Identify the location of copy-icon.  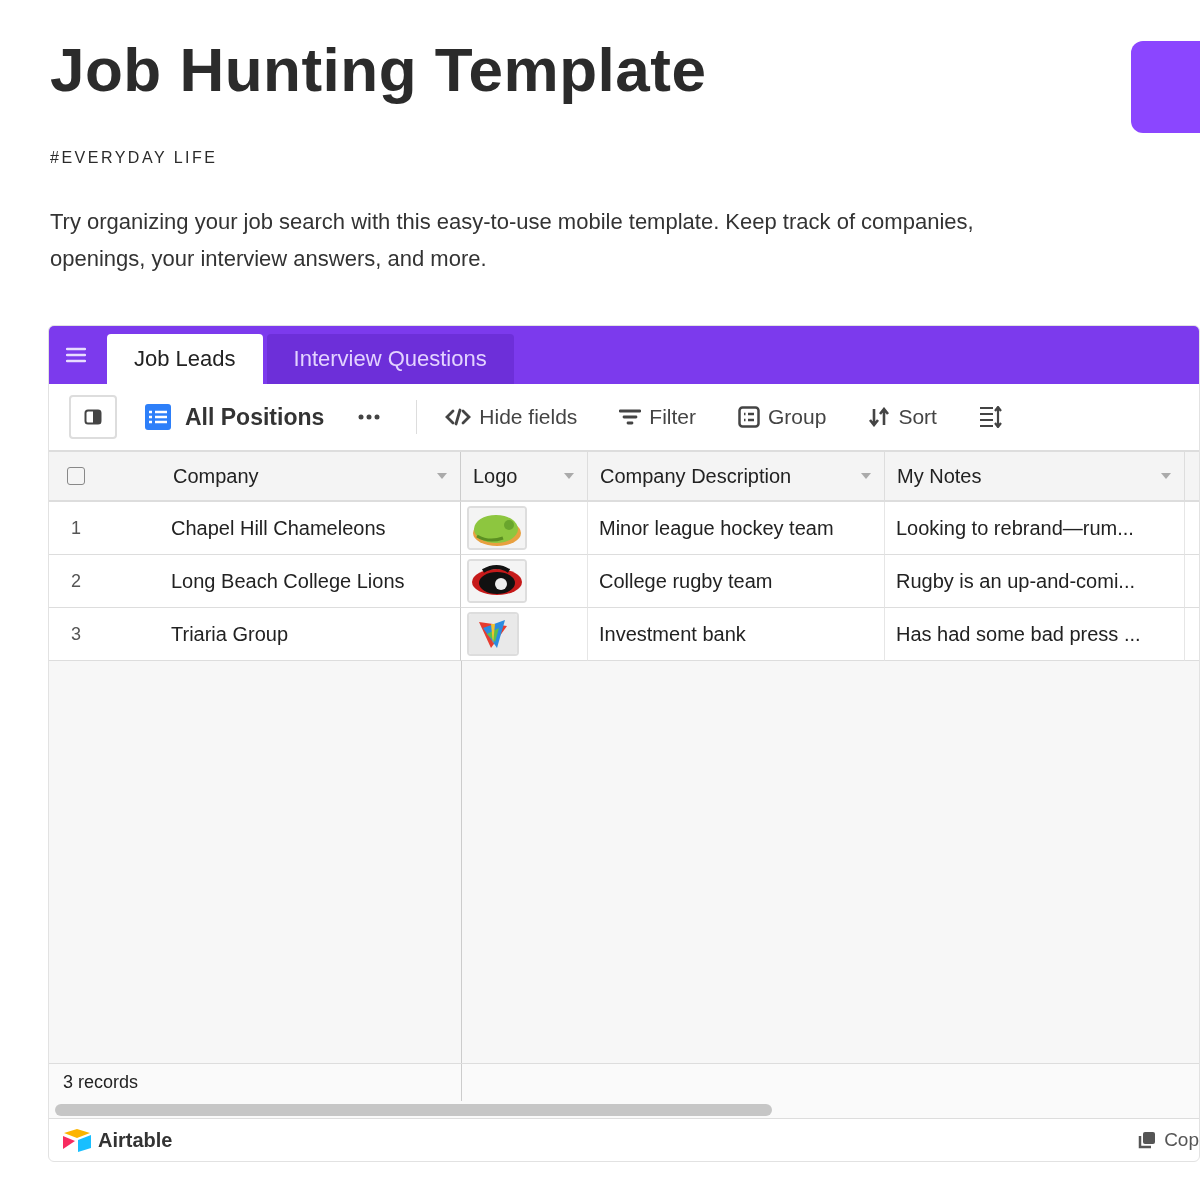
(1147, 1140).